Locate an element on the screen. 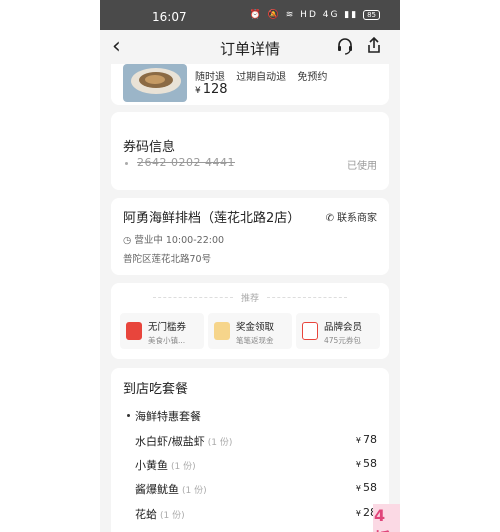  page-title: 订单详情 is located at coordinates (249, 49).